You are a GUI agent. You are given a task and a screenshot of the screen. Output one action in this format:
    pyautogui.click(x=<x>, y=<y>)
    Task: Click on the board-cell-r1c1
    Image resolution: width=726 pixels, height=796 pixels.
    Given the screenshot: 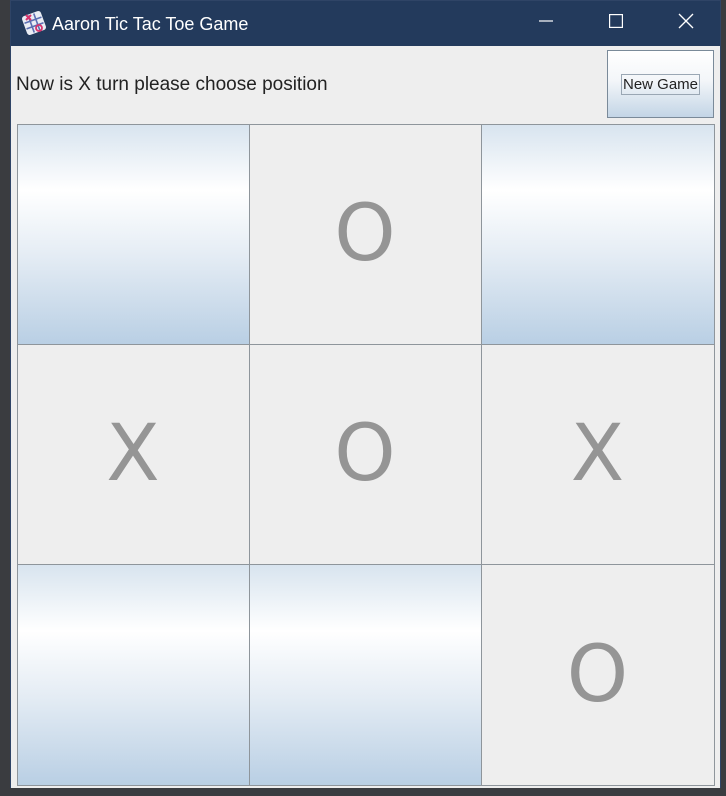 What is the action you would take?
    pyautogui.click(x=133, y=234)
    